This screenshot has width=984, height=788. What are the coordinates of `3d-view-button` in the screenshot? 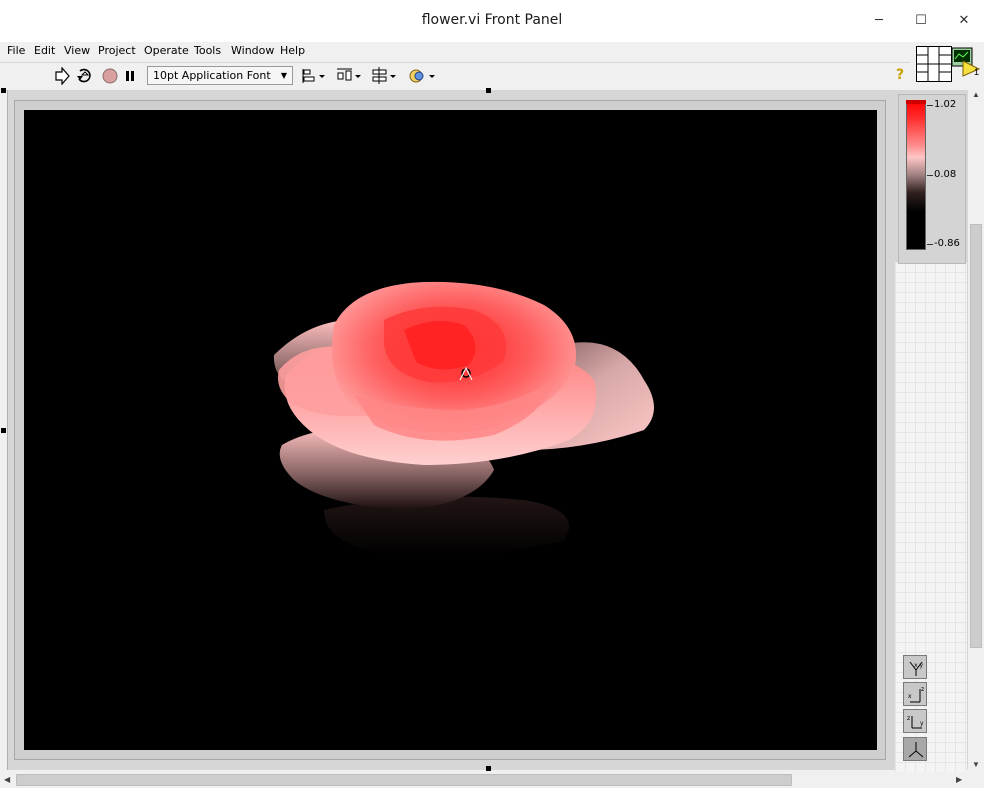 It's located at (915, 749).